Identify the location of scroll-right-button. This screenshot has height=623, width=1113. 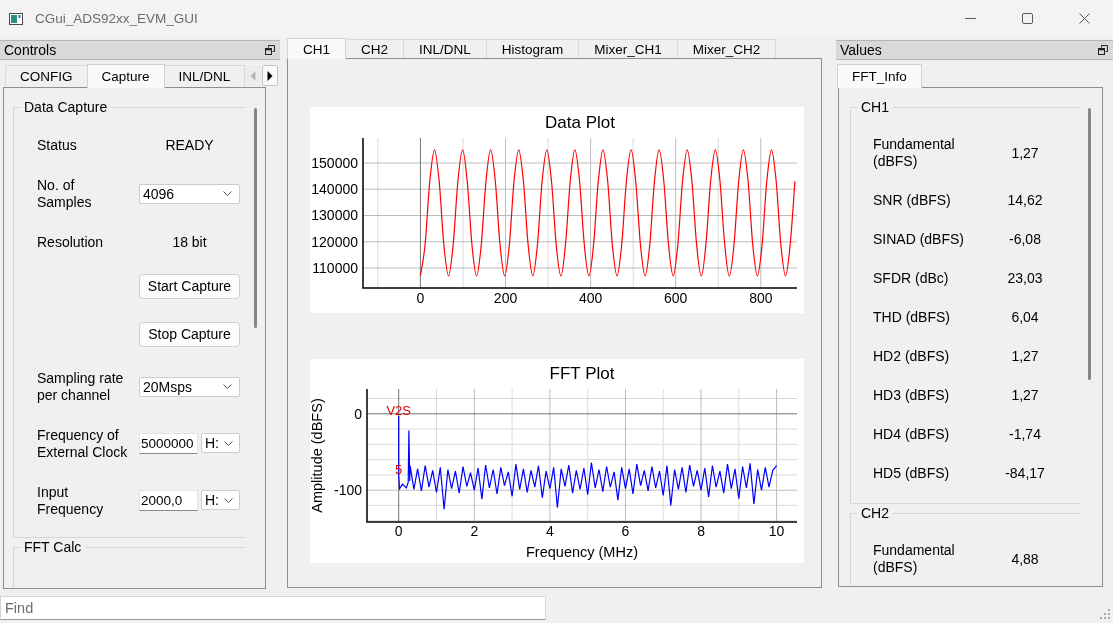
(270, 75).